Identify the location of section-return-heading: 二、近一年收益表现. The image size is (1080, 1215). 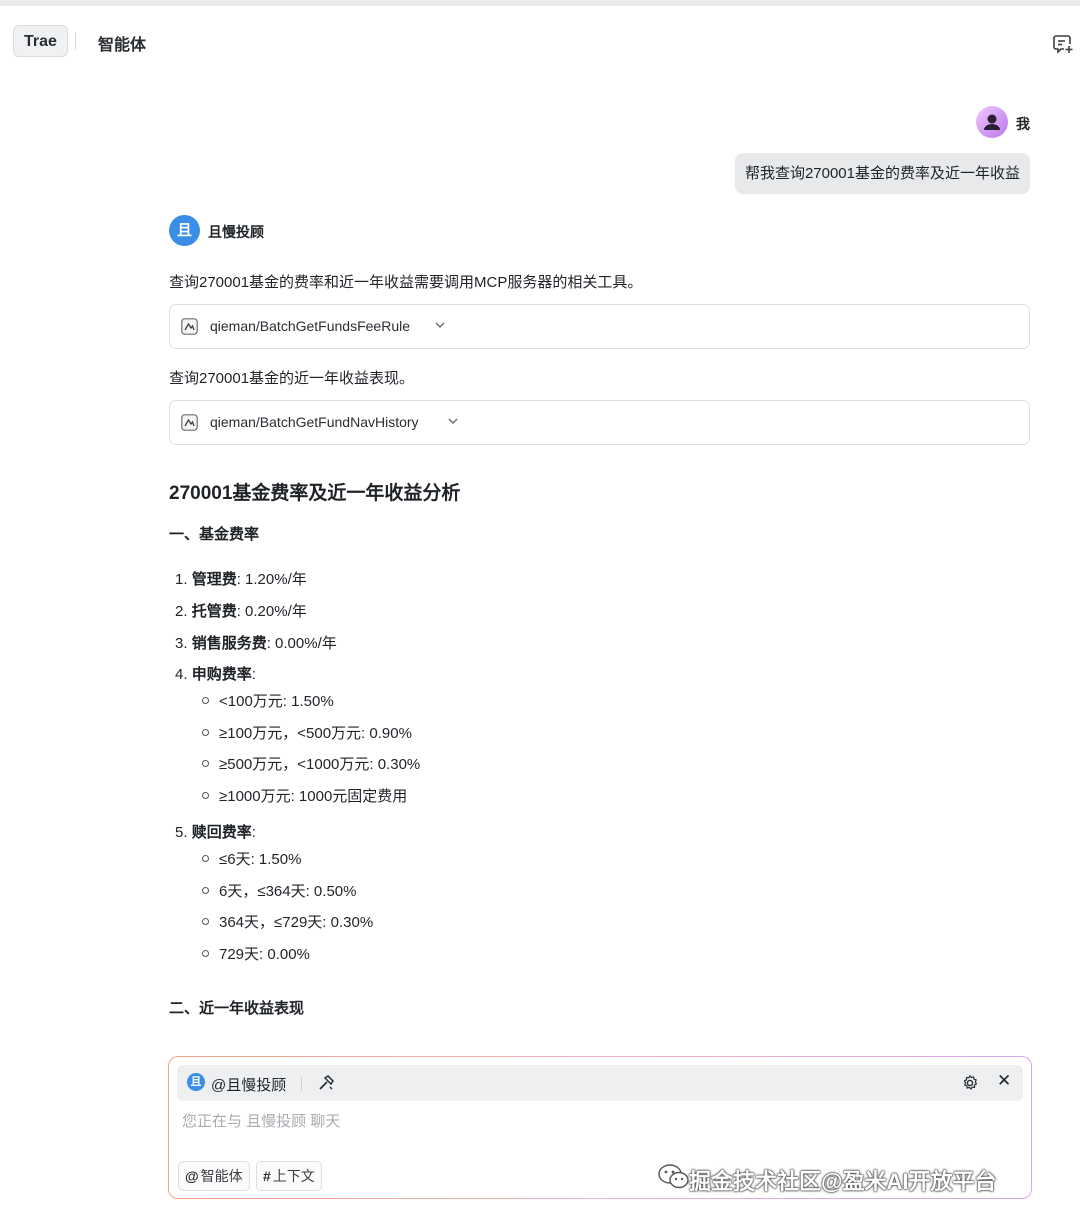
(237, 1008).